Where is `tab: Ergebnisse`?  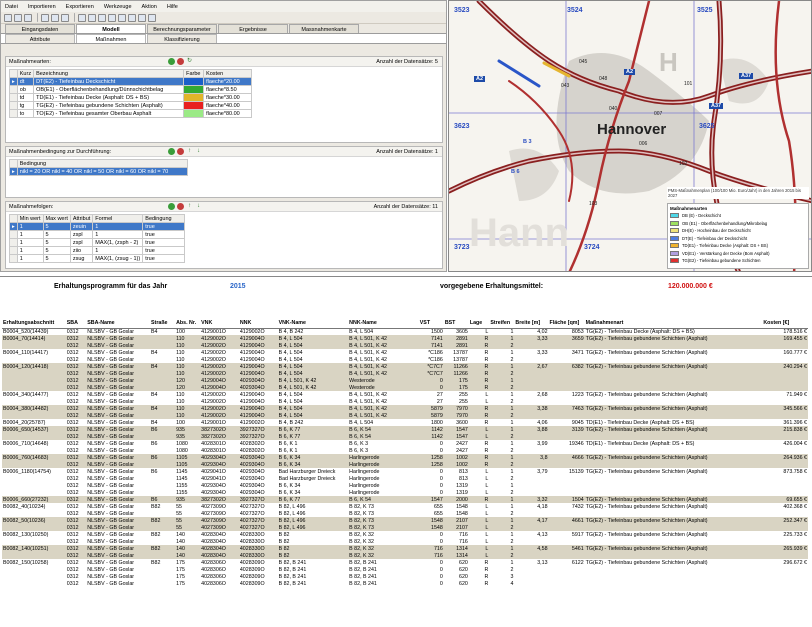
tab: Ergebnisse is located at coordinates (253, 28).